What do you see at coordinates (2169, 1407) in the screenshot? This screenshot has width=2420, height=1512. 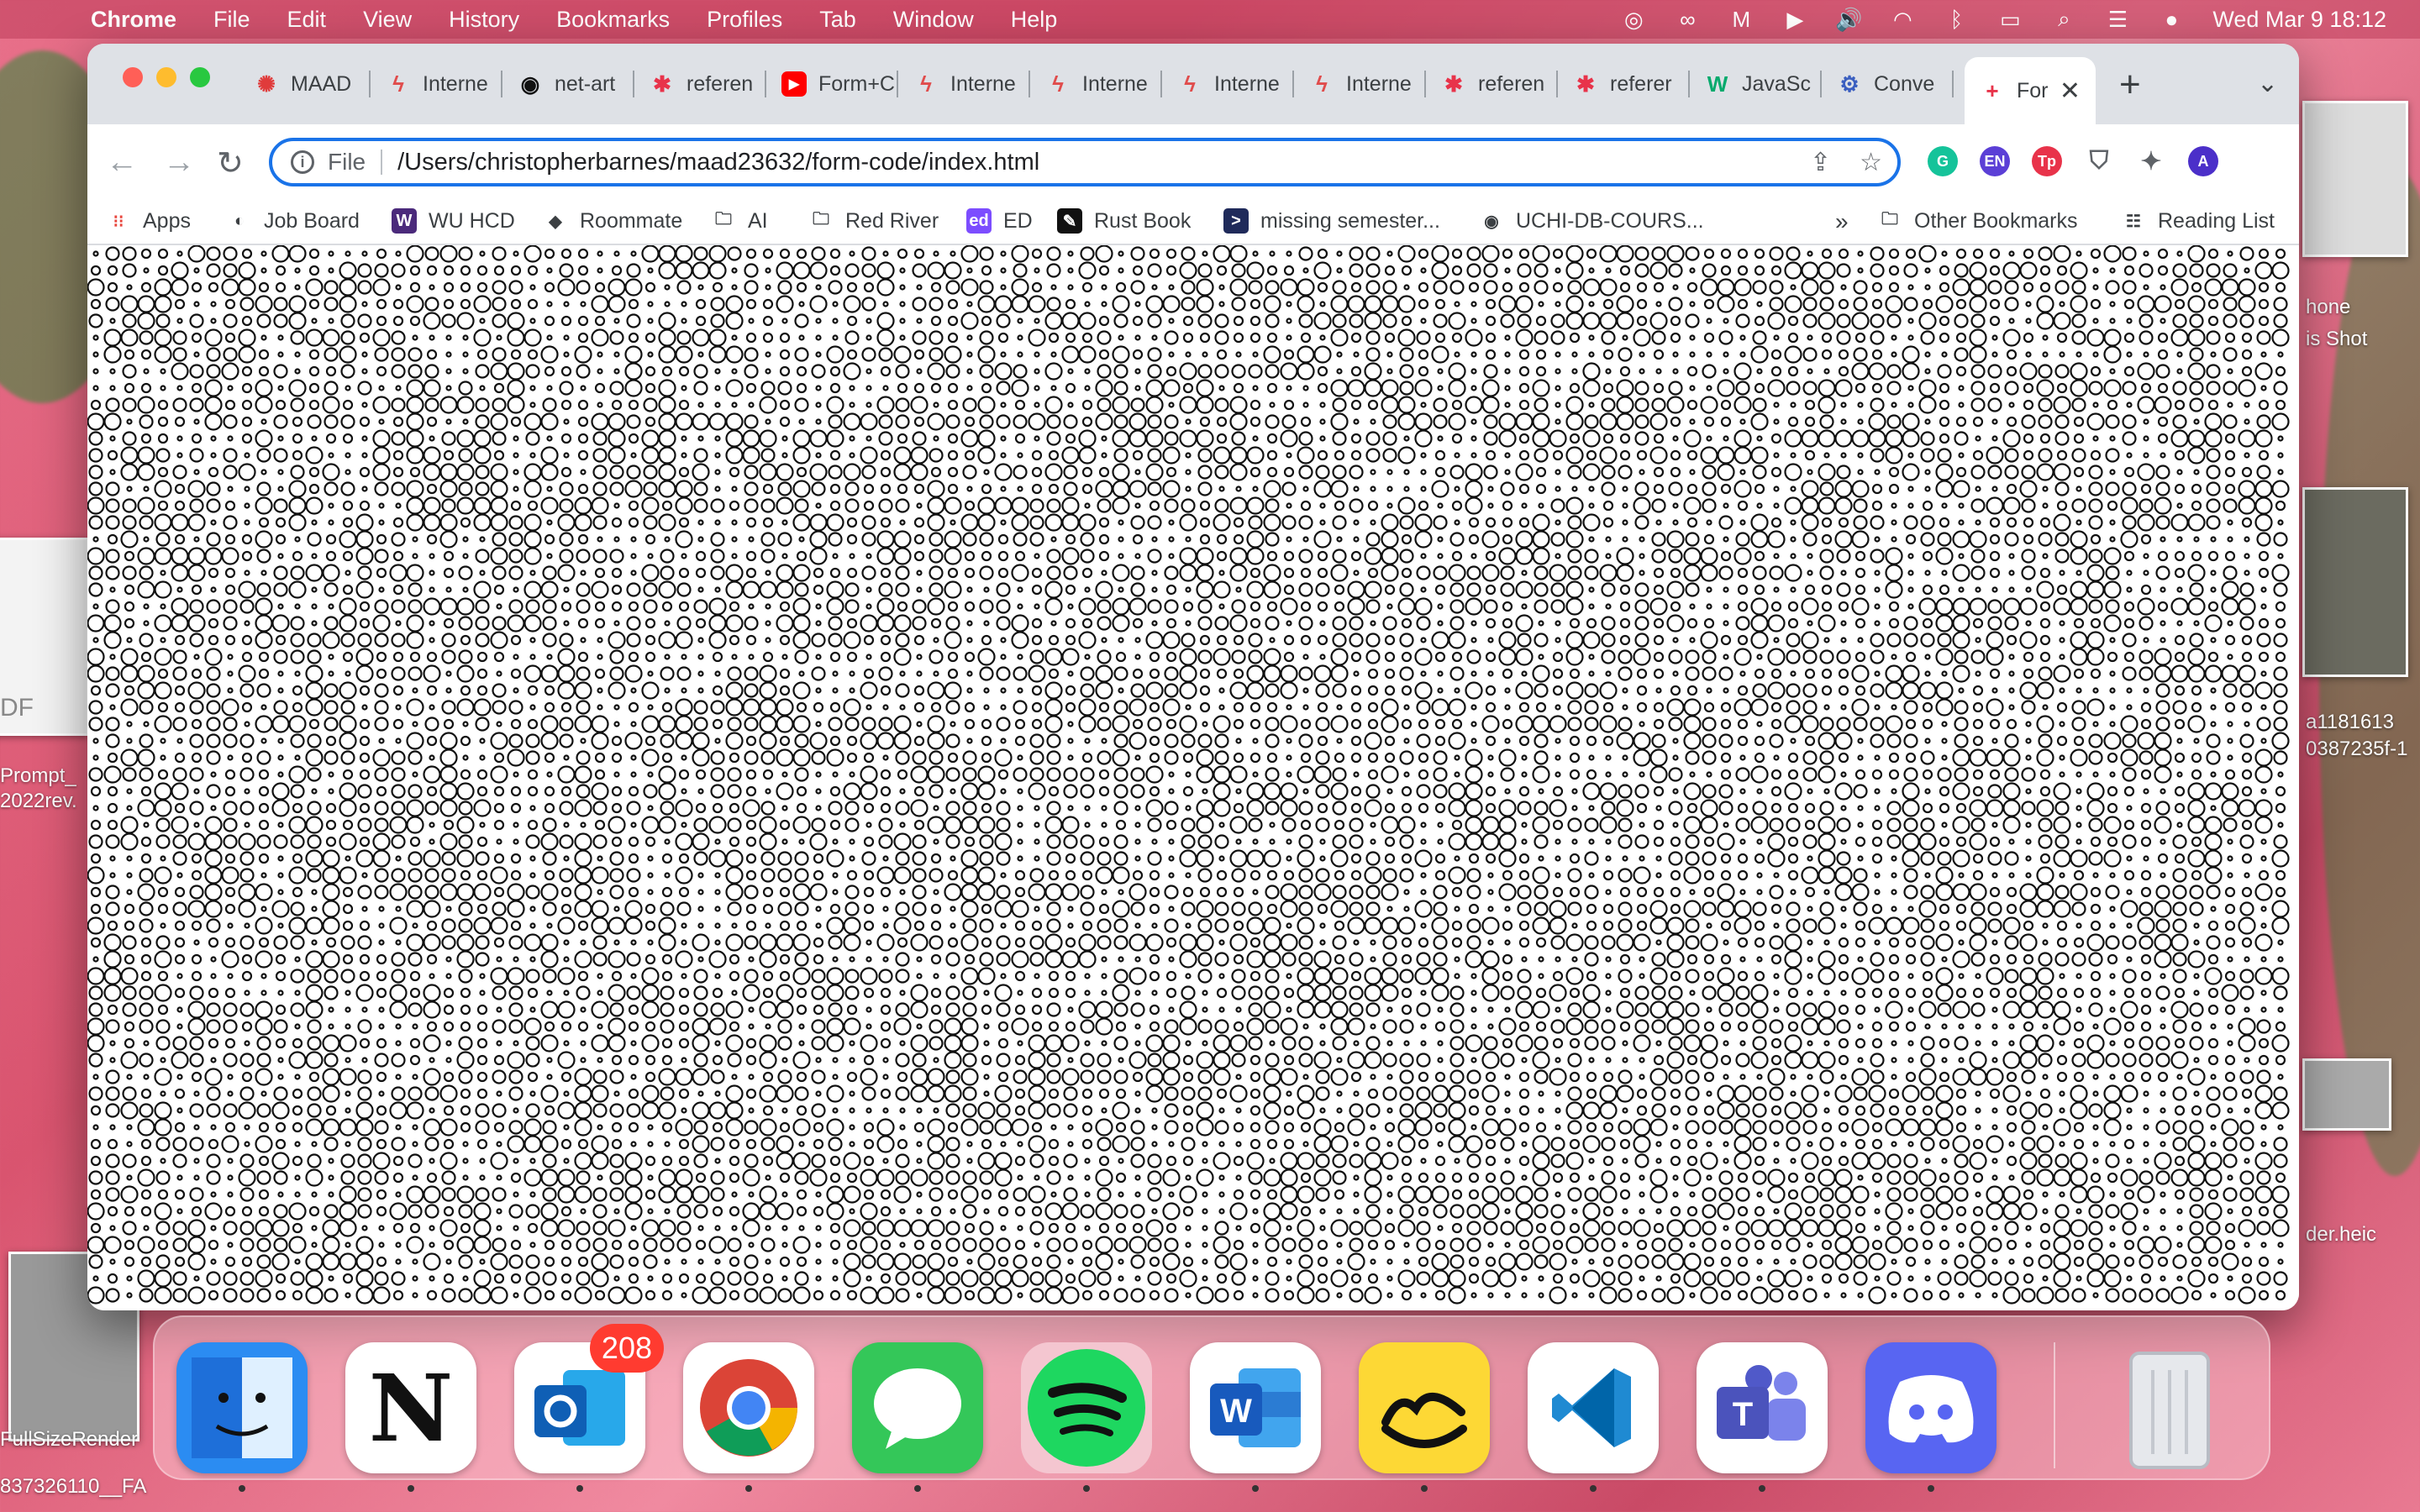 I see `trash-icon` at bounding box center [2169, 1407].